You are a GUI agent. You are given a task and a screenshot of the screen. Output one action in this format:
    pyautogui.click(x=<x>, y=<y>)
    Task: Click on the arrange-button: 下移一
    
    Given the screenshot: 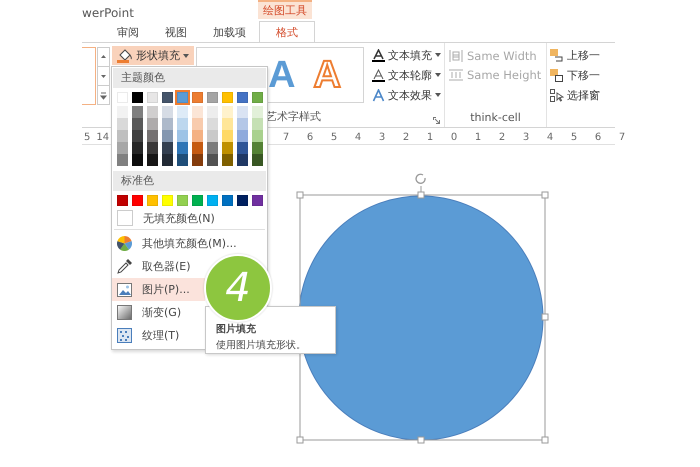 What is the action you would take?
    pyautogui.click(x=582, y=75)
    